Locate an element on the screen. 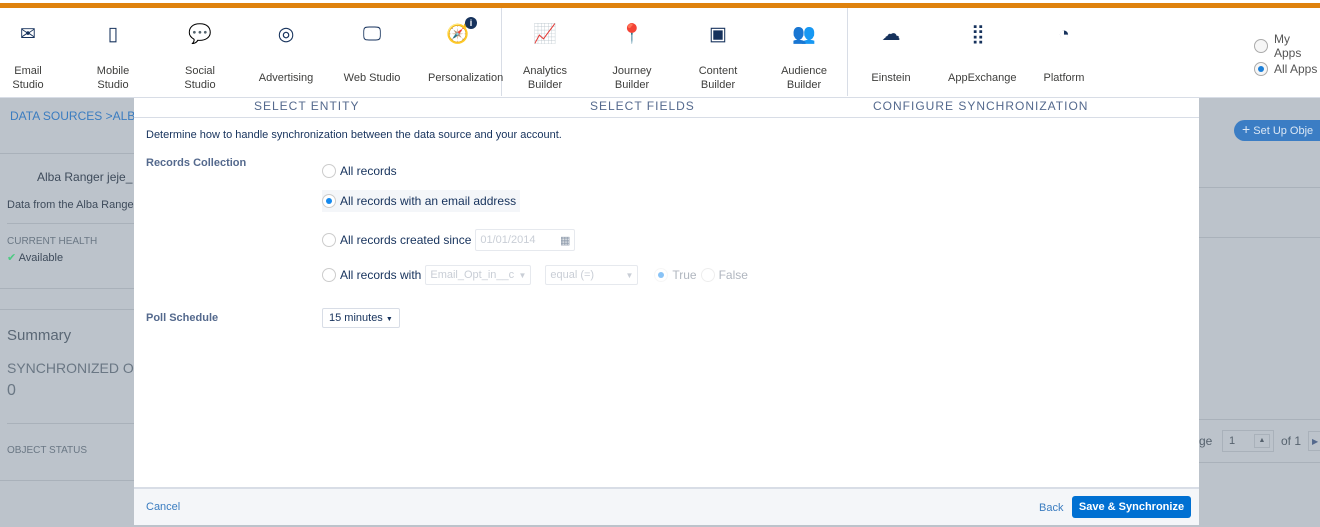 This screenshot has height=527, width=1320. map-pin-icon: 📍 is located at coordinates (632, 34).